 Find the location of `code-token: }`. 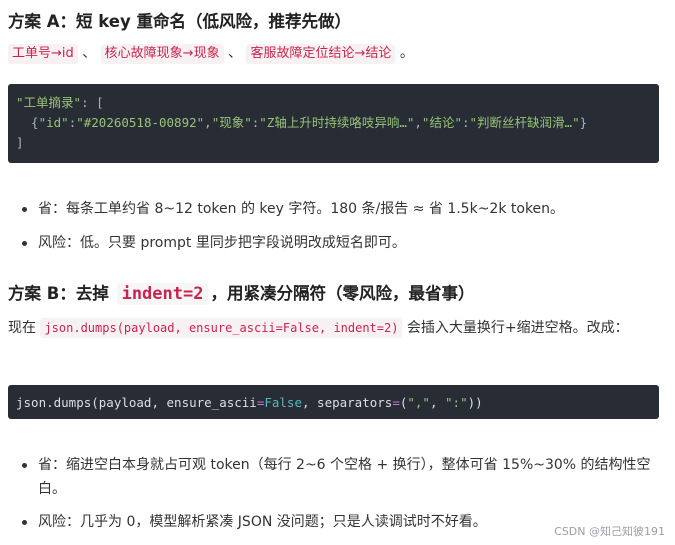

code-token: } is located at coordinates (583, 122).